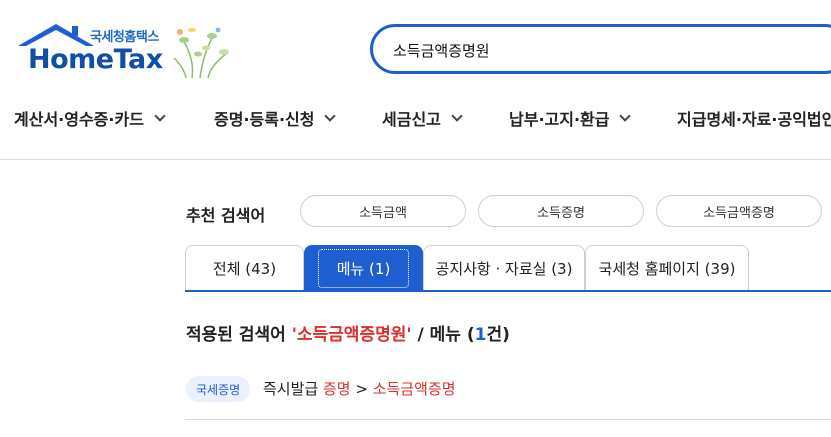 Image resolution: width=831 pixels, height=437 pixels. I want to click on category-badge: 국세증명, so click(218, 389).